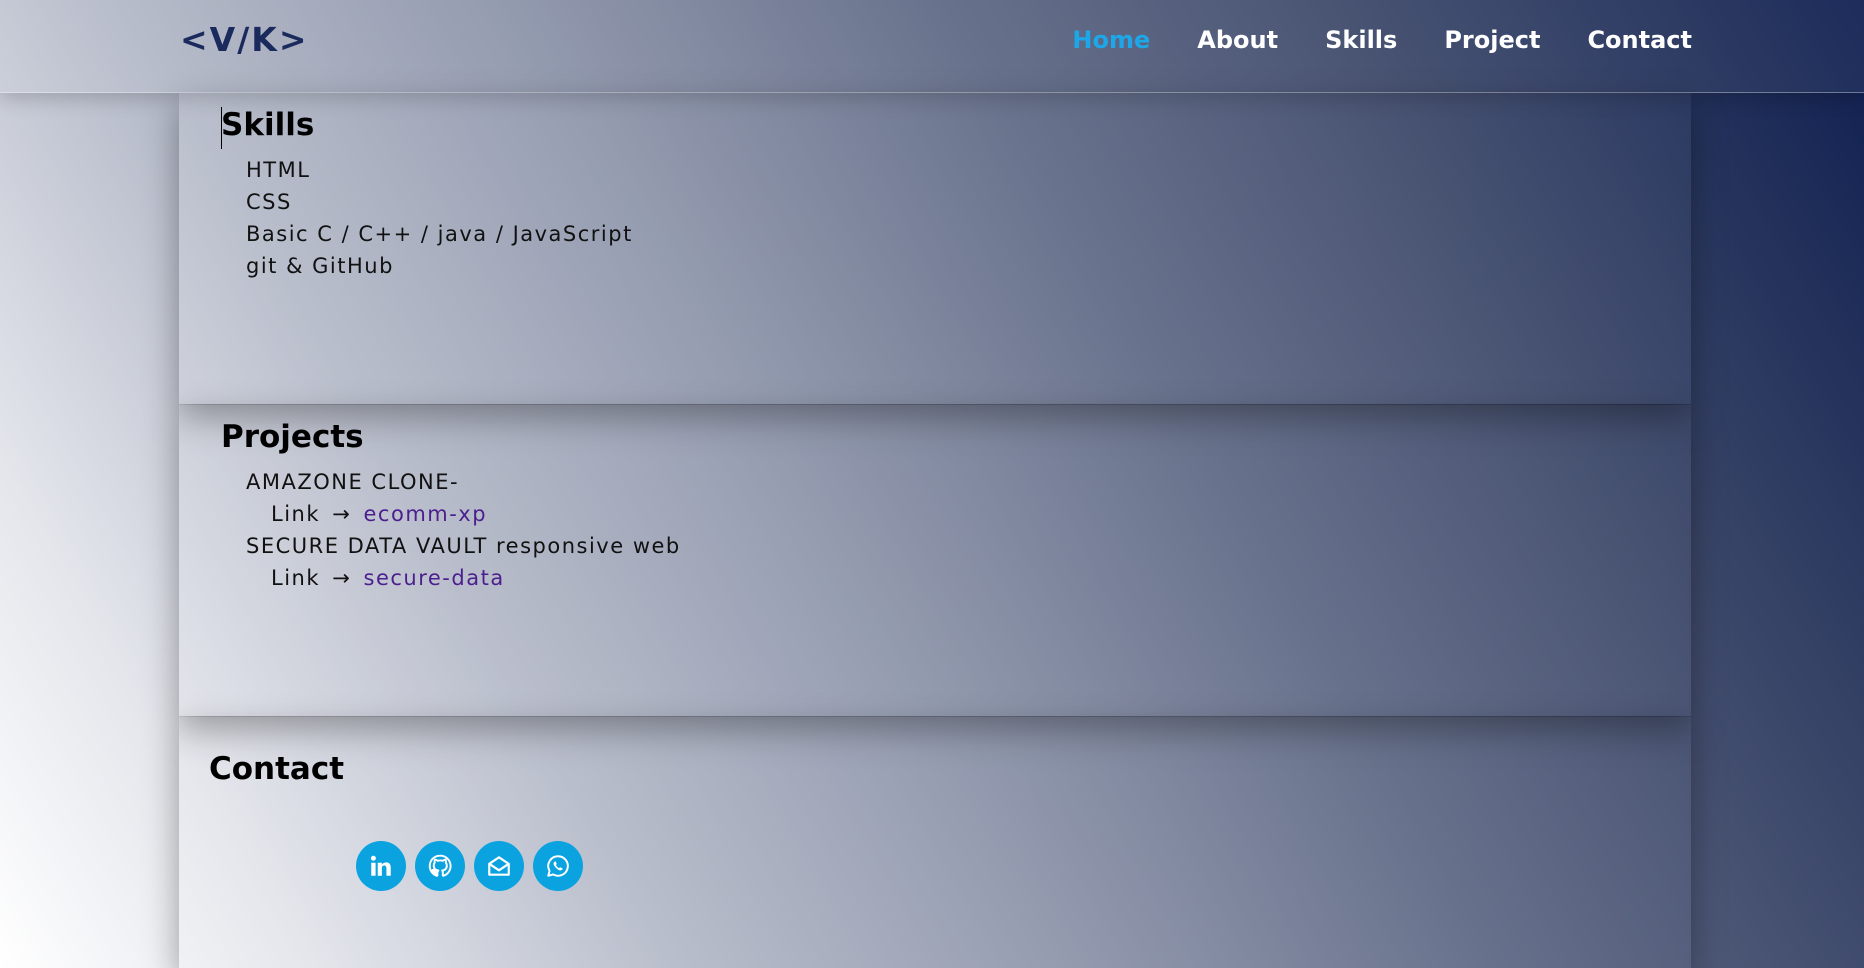 This screenshot has height=968, width=1864. I want to click on nav-link-skills: Skills, so click(1361, 40).